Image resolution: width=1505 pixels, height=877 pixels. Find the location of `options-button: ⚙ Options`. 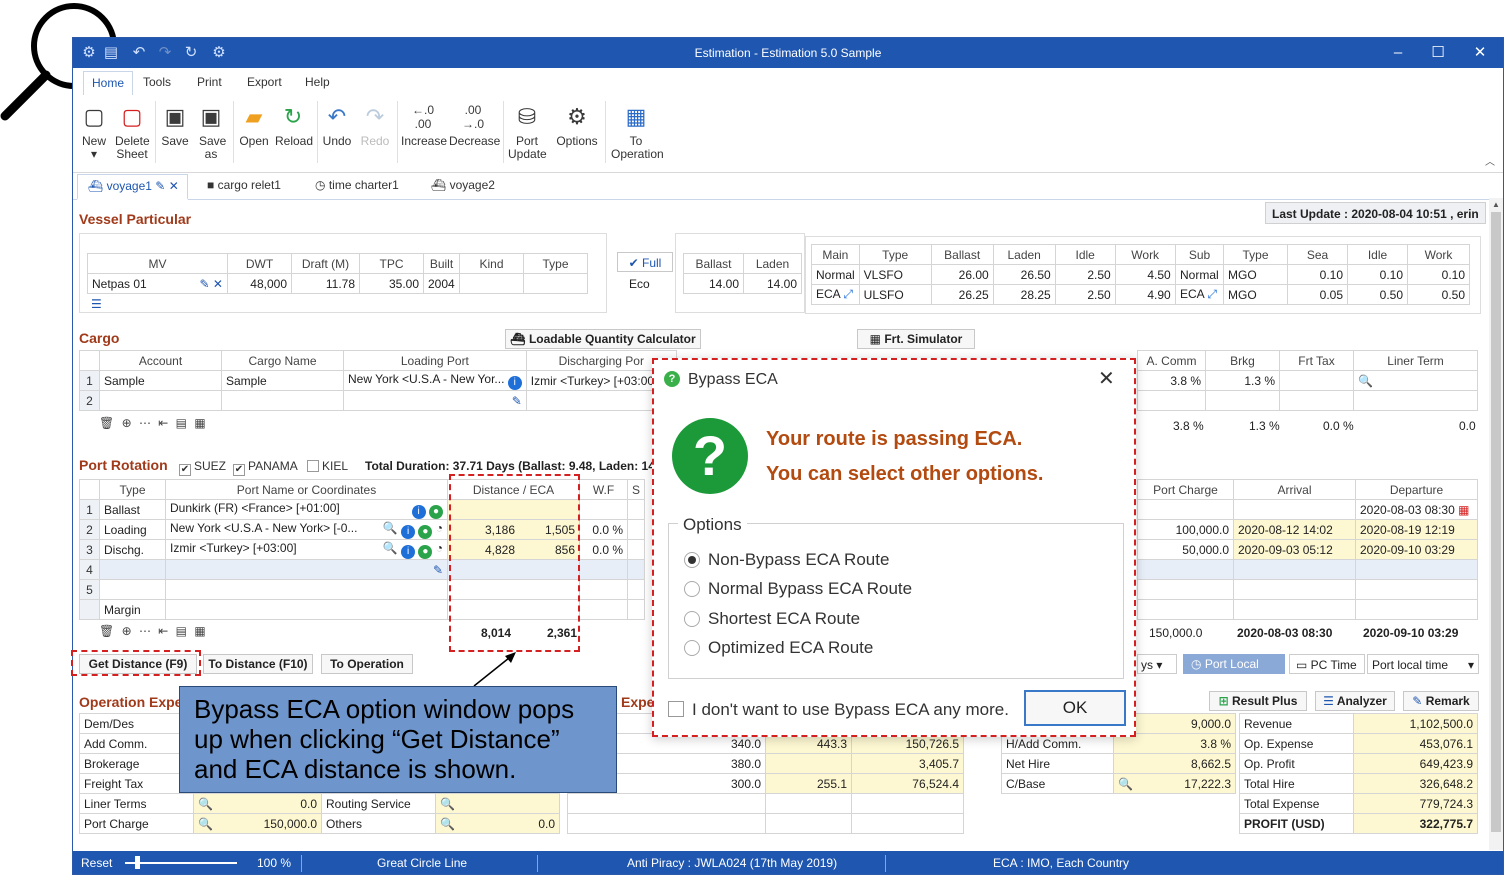

options-button: ⚙ Options is located at coordinates (577, 124).